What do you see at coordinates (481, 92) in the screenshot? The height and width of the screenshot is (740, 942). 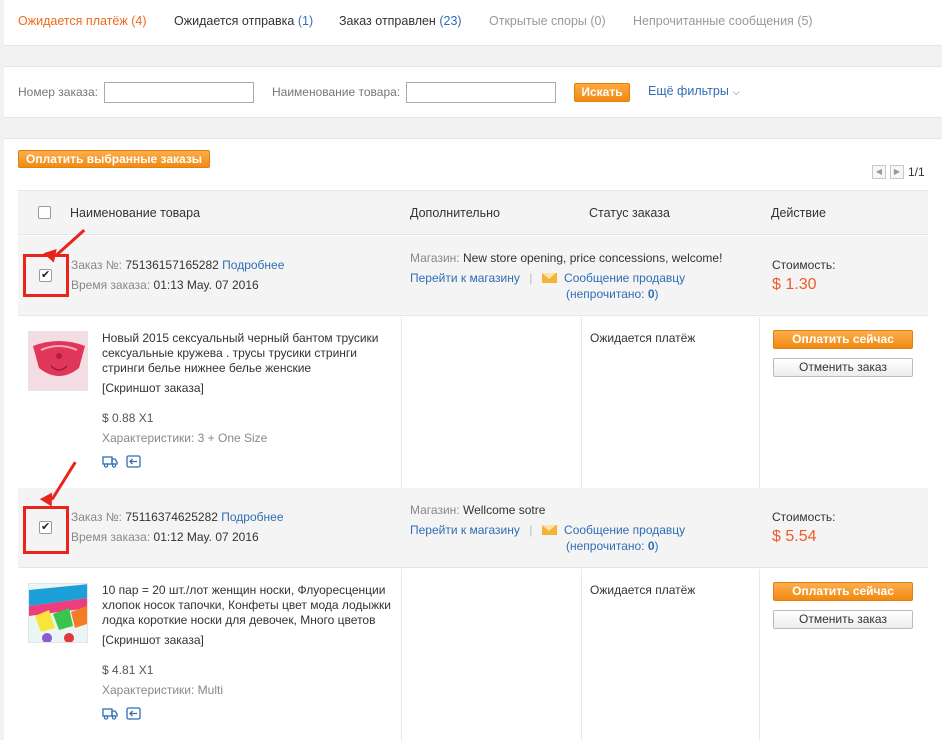 I see `product-name-input` at bounding box center [481, 92].